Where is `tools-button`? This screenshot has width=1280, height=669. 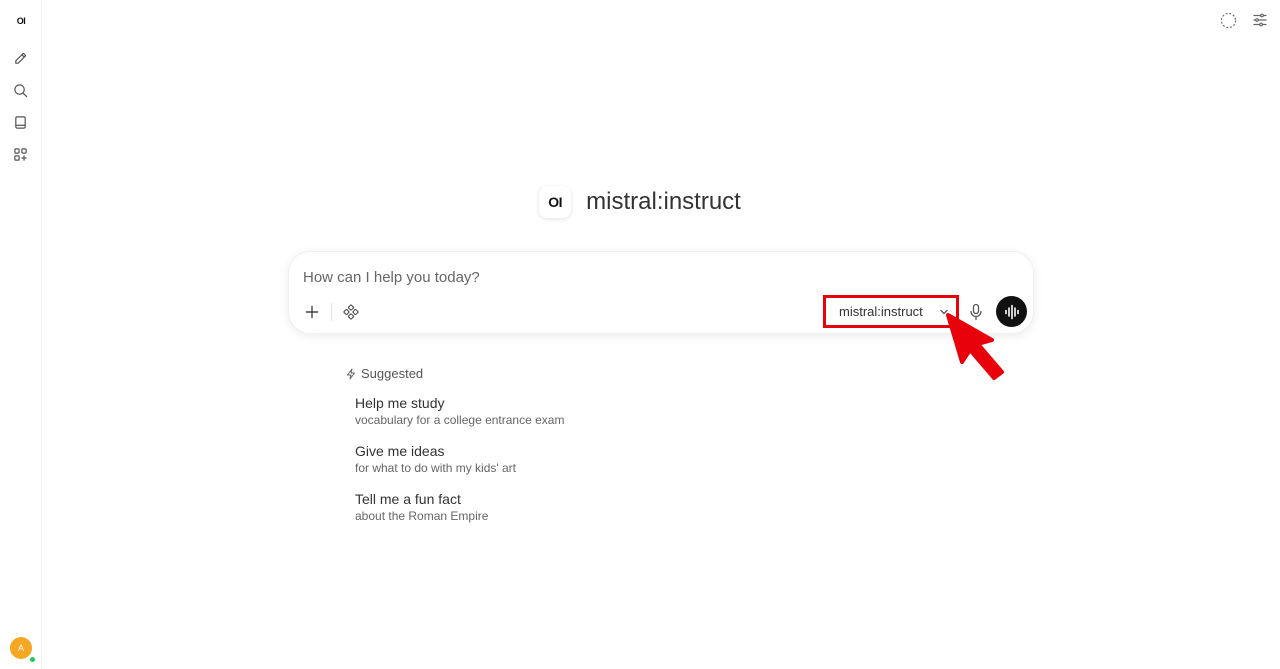
tools-button is located at coordinates (351, 312).